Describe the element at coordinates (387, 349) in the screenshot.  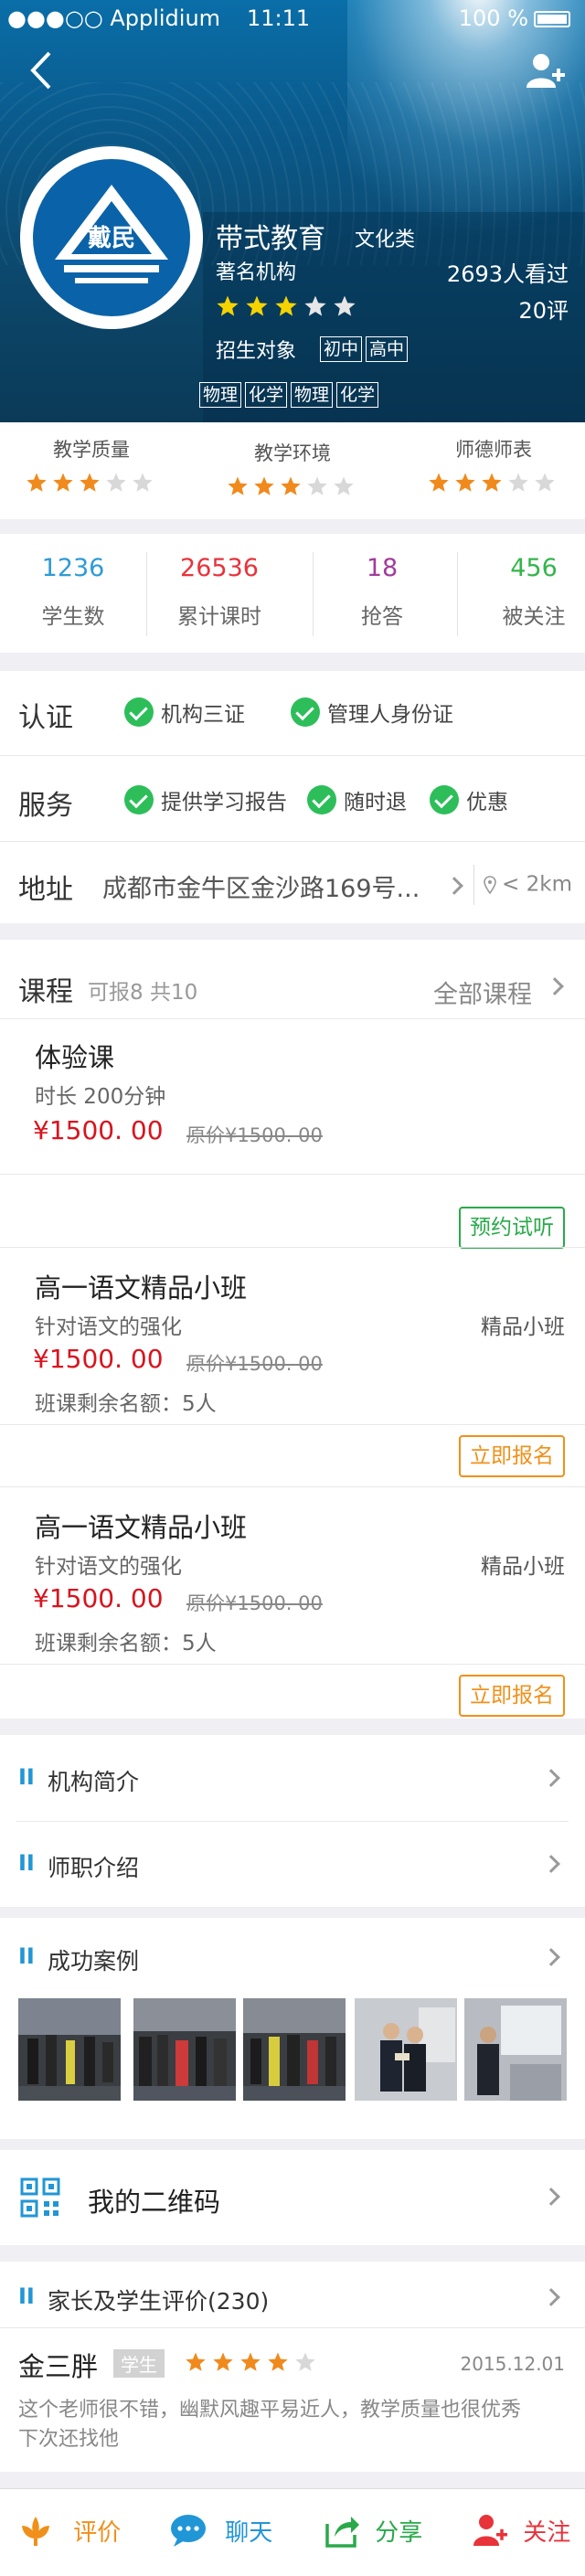
I see `tag: 高中` at that location.